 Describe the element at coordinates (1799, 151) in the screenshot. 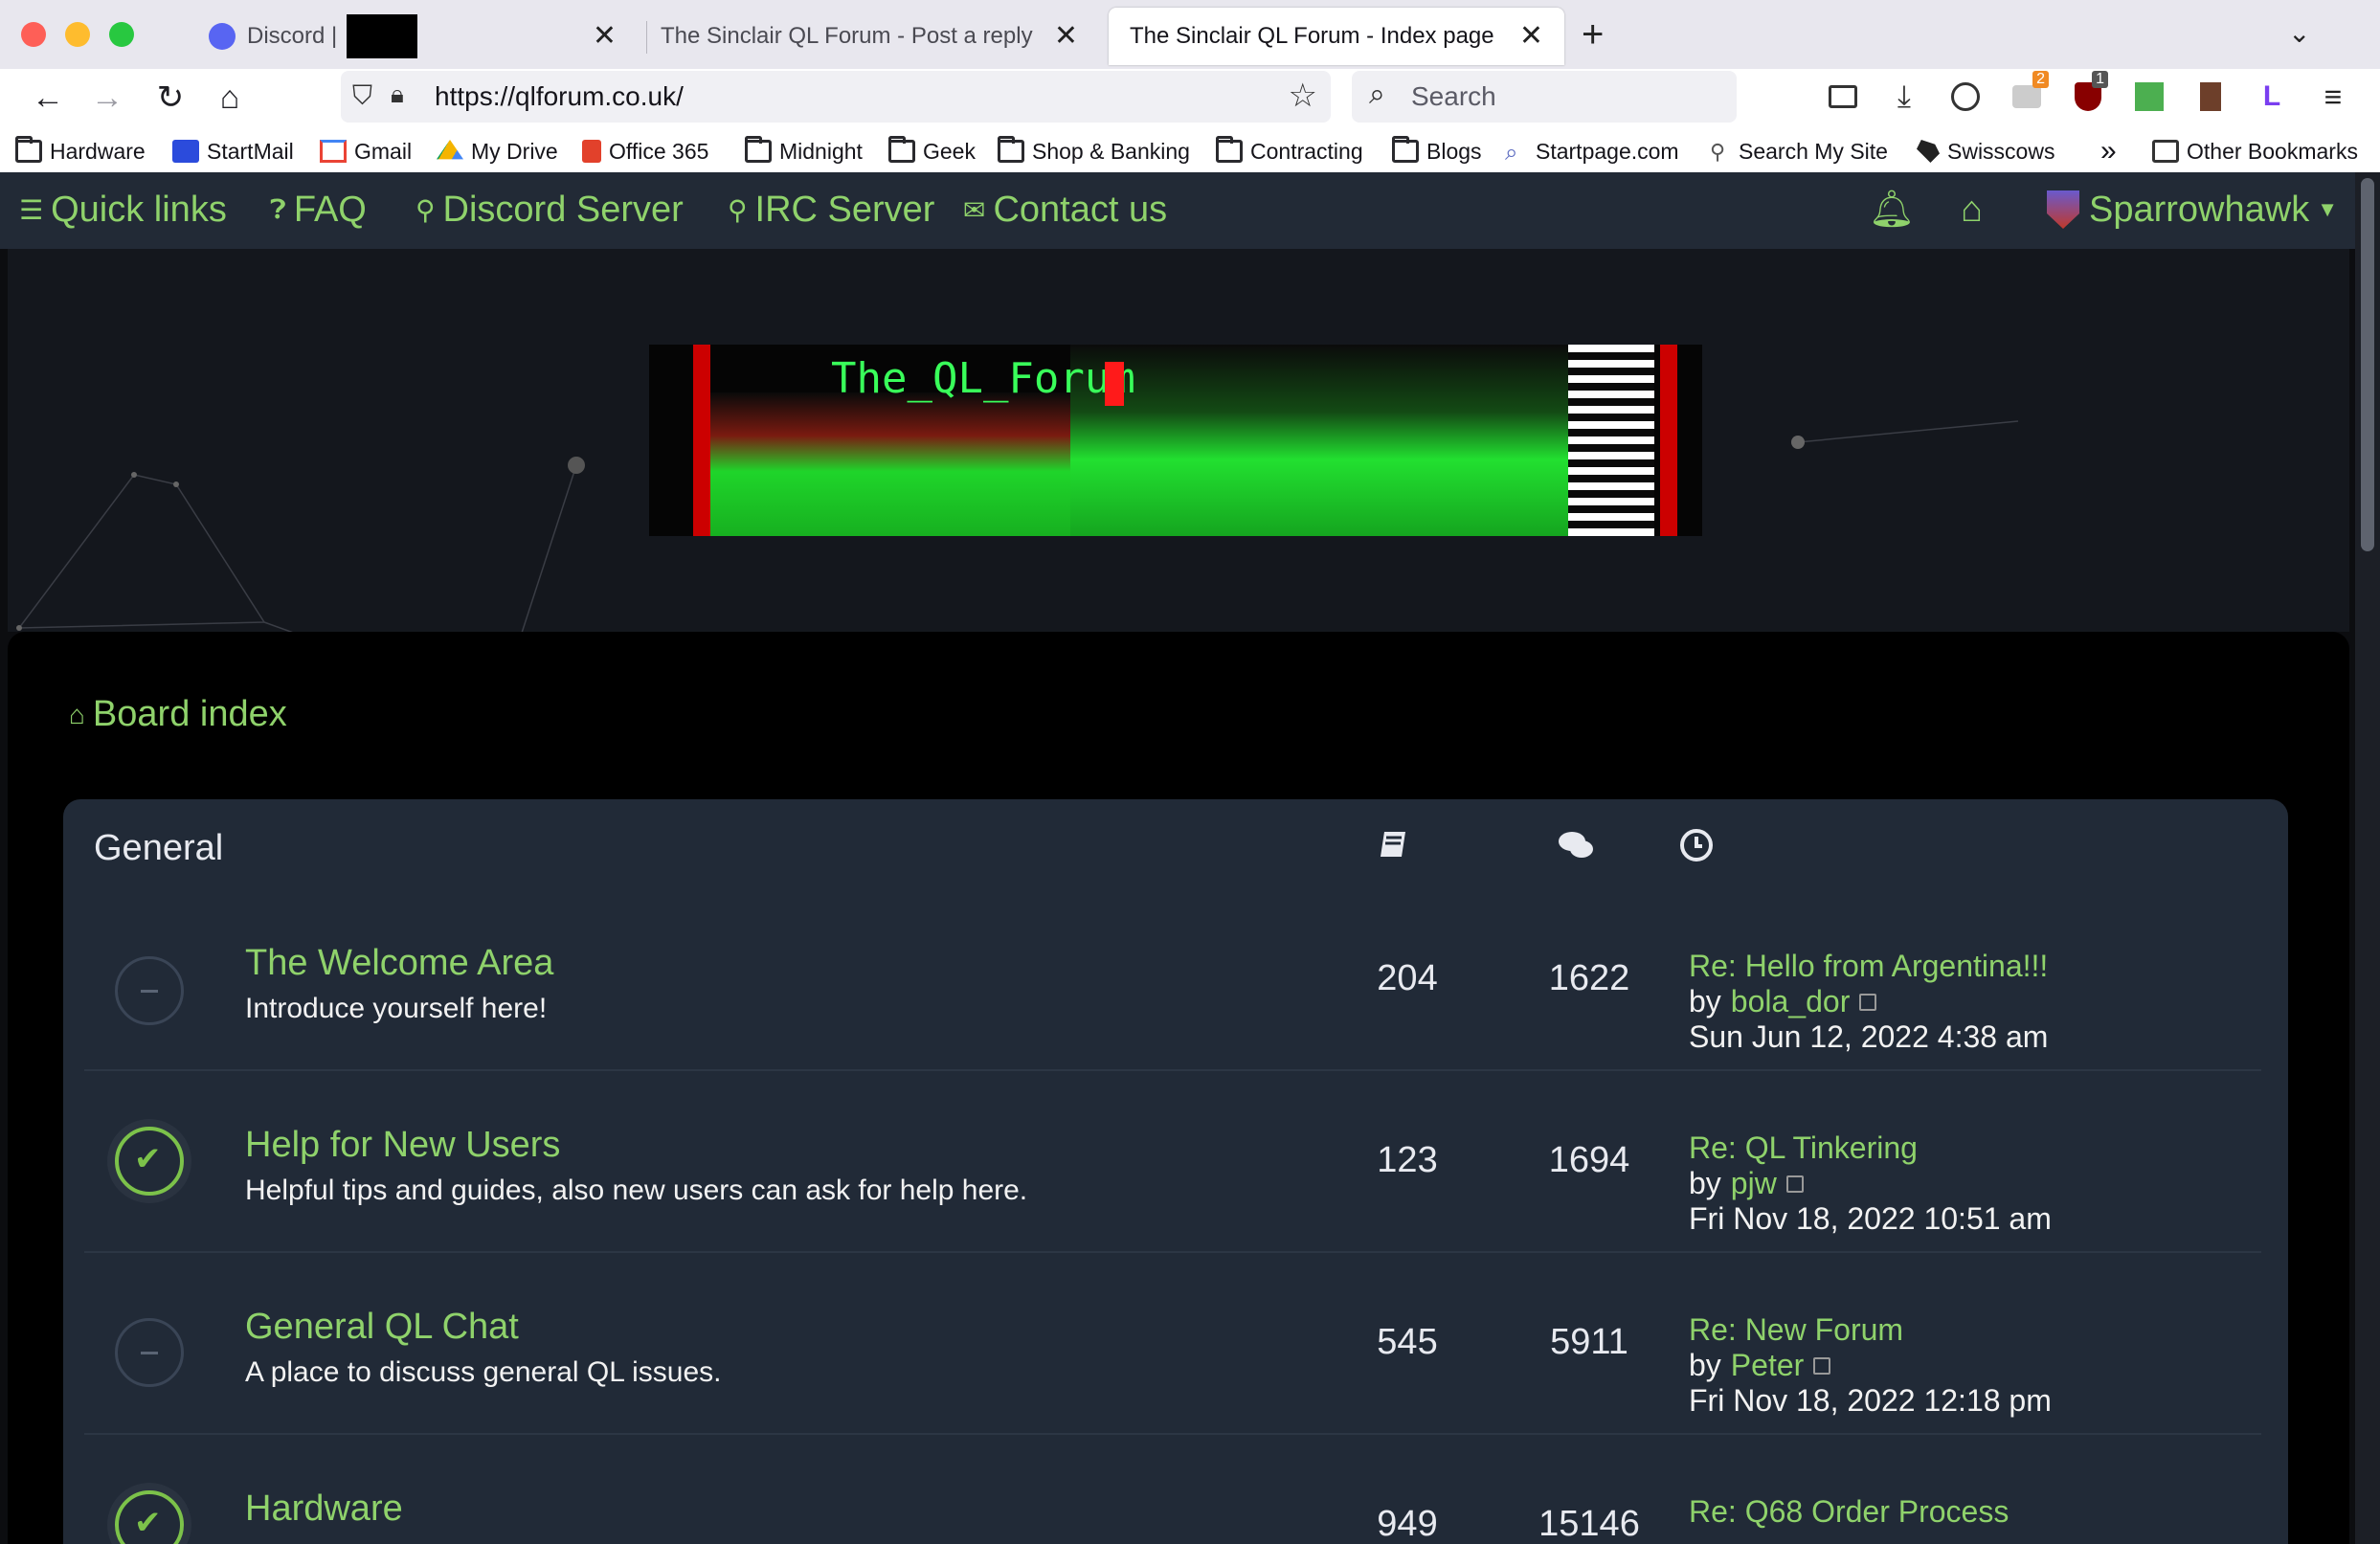

I see `bookmark-search-my-site: ⚲ Search My Site` at that location.